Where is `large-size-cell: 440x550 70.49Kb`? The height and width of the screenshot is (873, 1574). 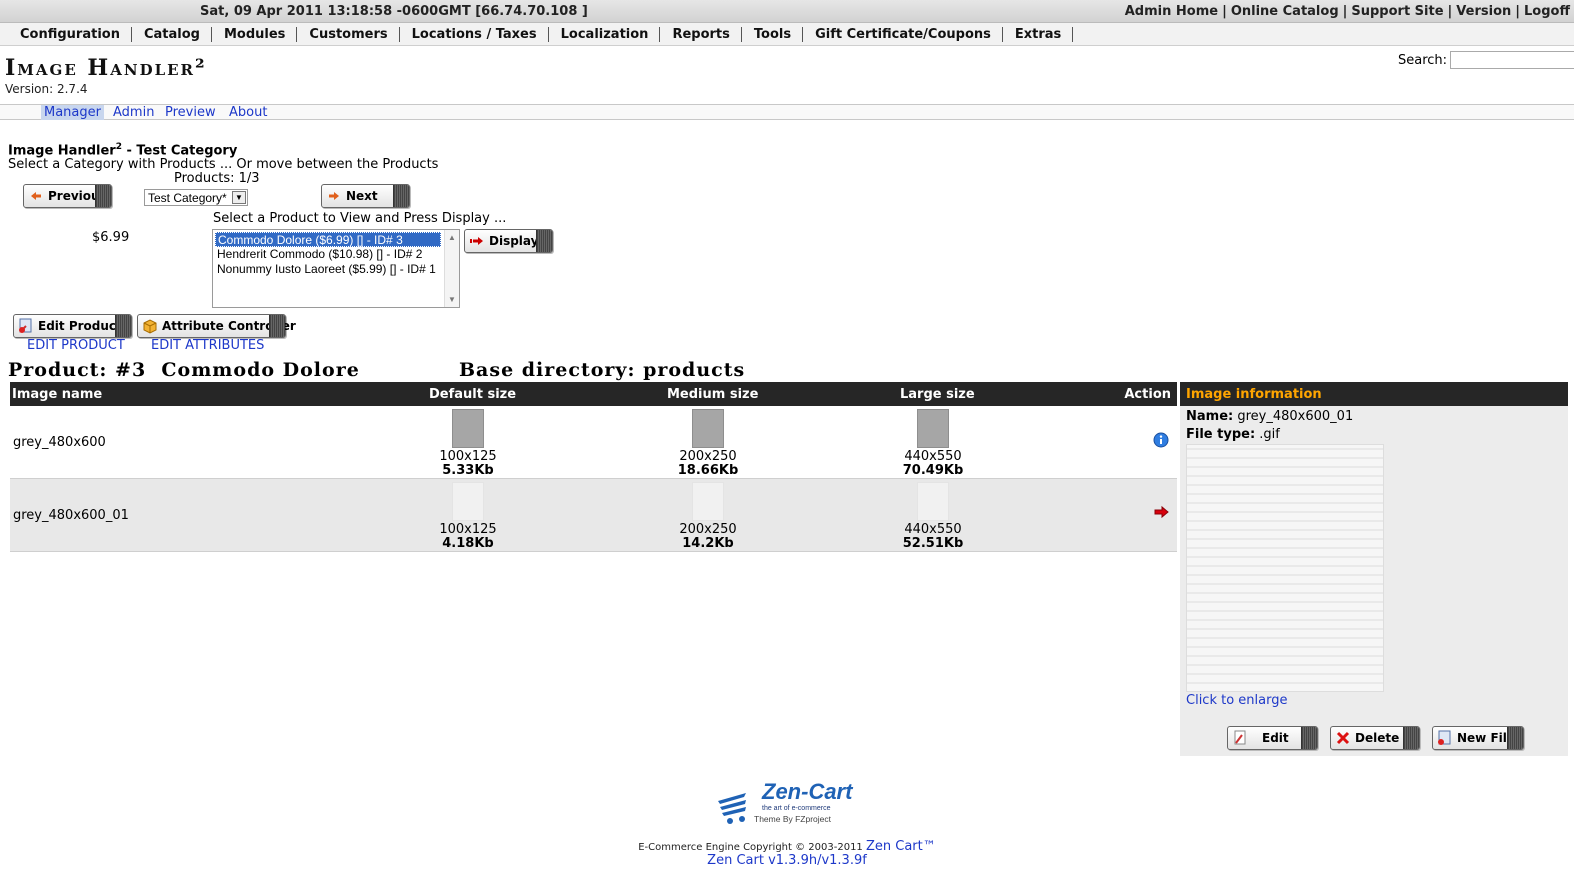 large-size-cell: 440x550 70.49Kb is located at coordinates (933, 443).